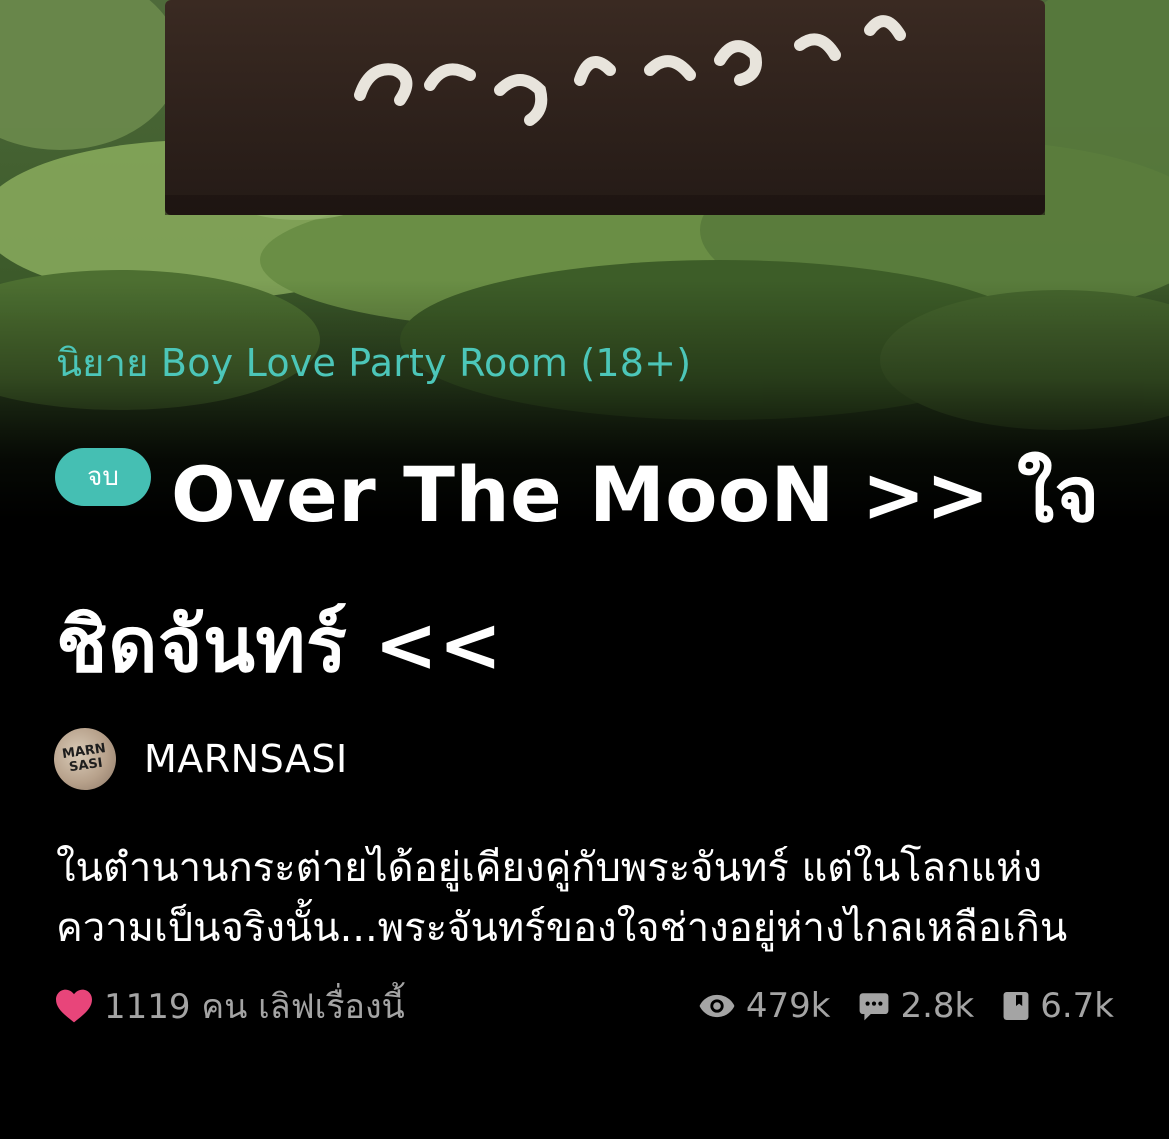 This screenshot has width=1169, height=1139. I want to click on eye-icon, so click(717, 1006).